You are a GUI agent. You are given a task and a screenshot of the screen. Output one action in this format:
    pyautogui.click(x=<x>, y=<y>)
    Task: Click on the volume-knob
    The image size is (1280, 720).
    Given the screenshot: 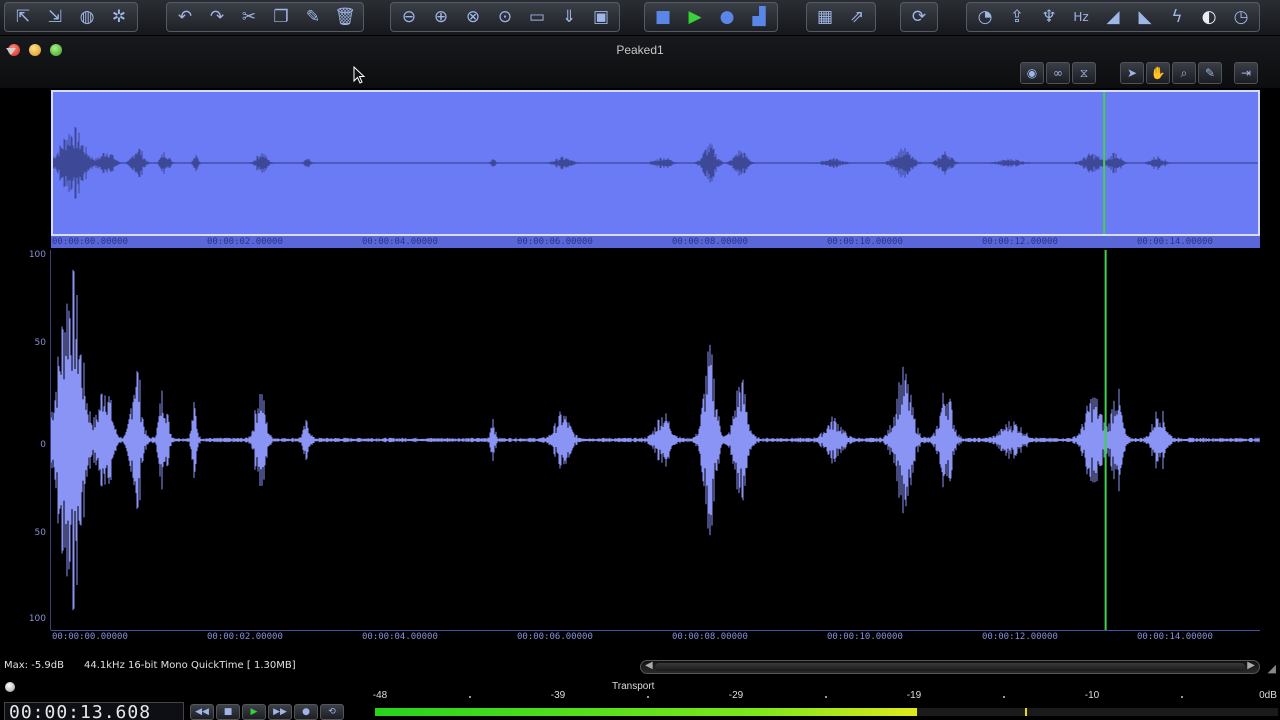 What is the action you would take?
    pyautogui.click(x=10, y=687)
    